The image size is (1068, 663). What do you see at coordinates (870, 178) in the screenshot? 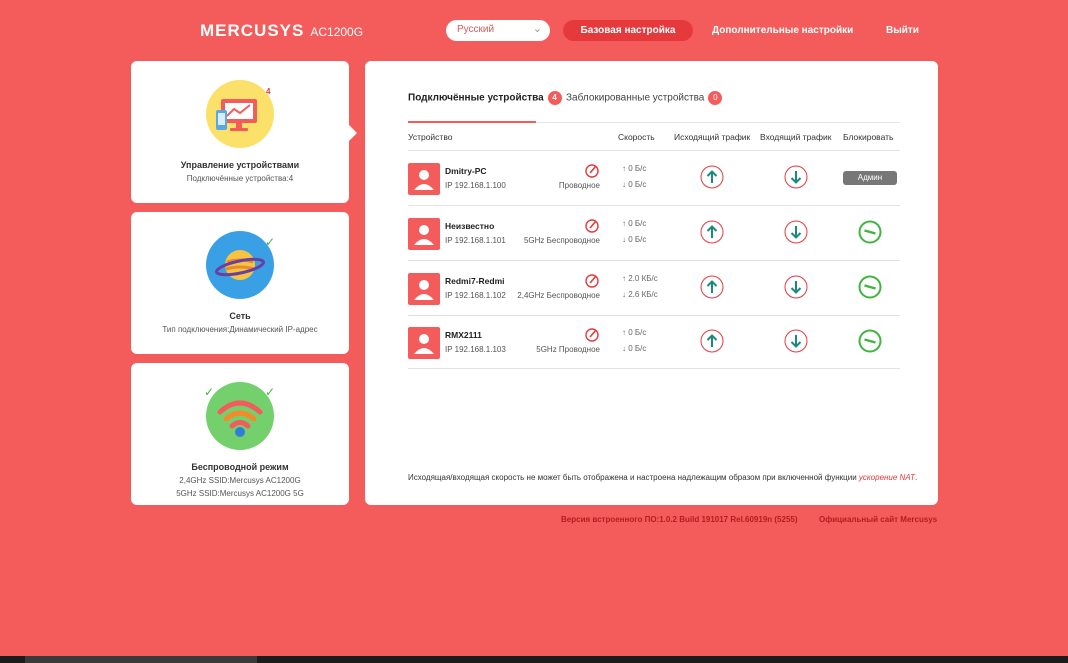
I see `admin-badge: Админ` at bounding box center [870, 178].